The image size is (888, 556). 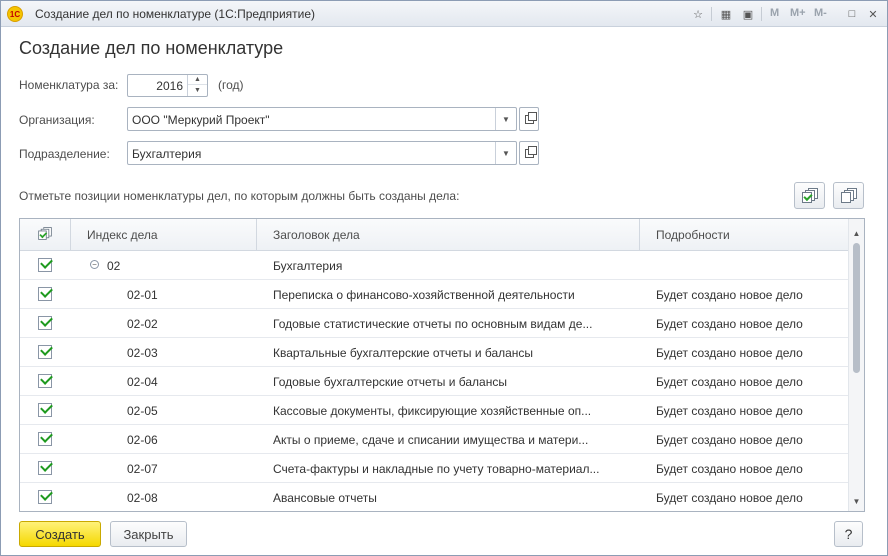 I want to click on row-index: 02-06, so click(x=142, y=440).